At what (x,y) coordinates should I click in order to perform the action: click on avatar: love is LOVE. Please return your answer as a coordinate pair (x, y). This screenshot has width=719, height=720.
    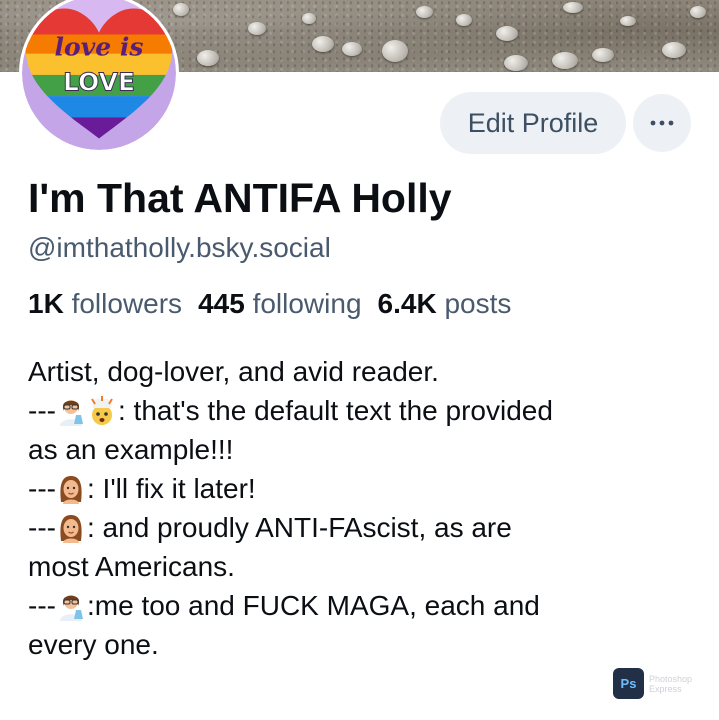
    Looking at the image, I should click on (99, 76).